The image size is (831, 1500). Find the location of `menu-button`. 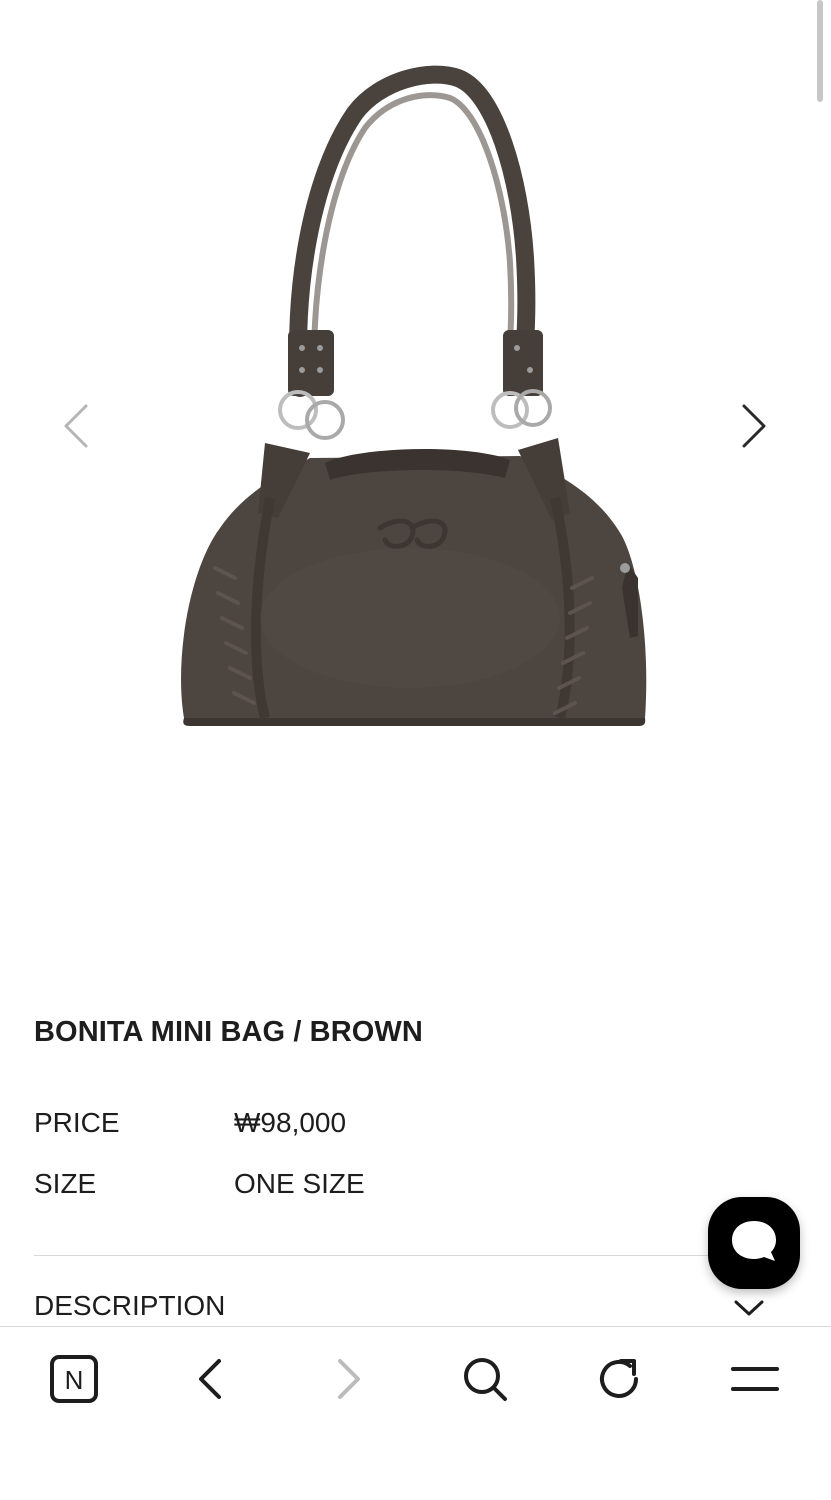

menu-button is located at coordinates (755, 1379).